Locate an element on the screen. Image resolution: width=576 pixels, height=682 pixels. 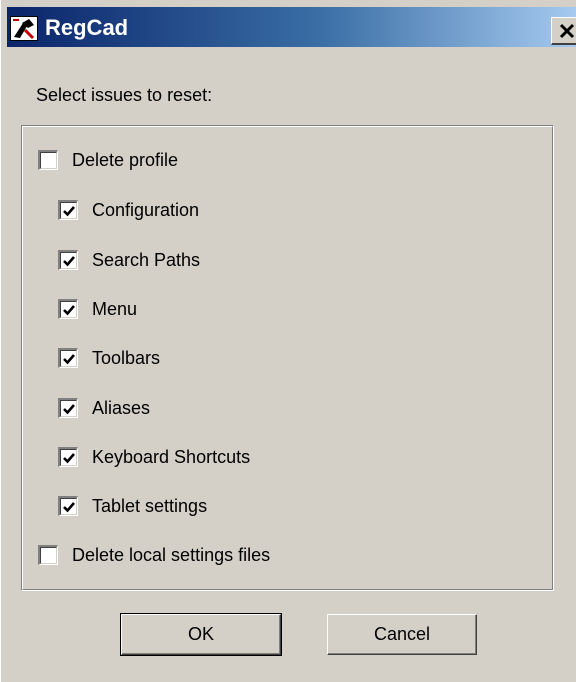
instruction-label: Select issues to reset: is located at coordinates (124, 95).